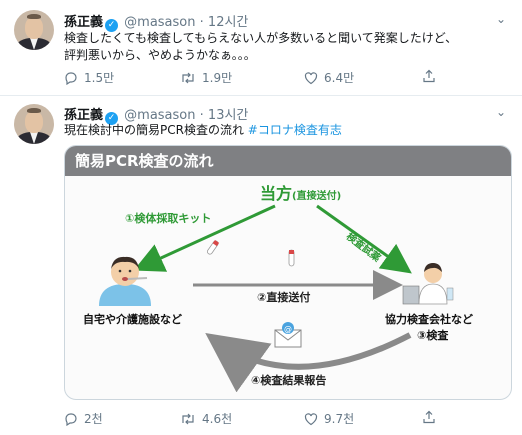 The height and width of the screenshot is (435, 522). Describe the element at coordinates (228, 115) in the screenshot. I see `timestamp: 13시간` at that location.